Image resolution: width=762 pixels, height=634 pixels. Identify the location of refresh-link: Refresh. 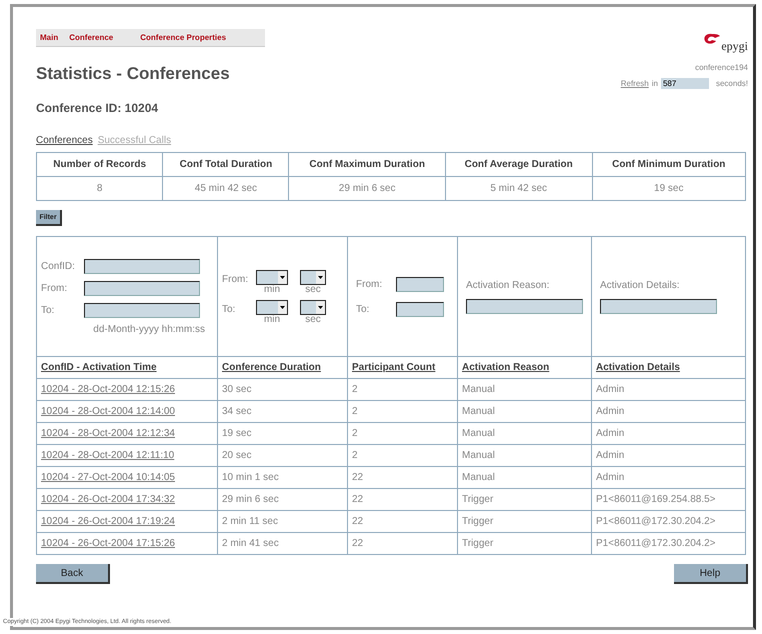
(634, 83).